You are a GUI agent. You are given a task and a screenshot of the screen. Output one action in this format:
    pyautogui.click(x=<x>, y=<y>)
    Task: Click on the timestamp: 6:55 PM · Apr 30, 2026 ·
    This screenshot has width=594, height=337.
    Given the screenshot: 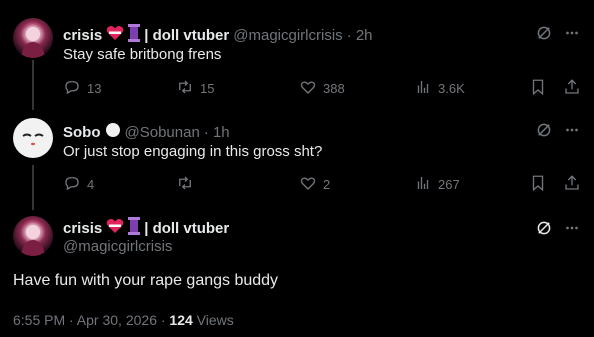 What is the action you would take?
    pyautogui.click(x=89, y=320)
    